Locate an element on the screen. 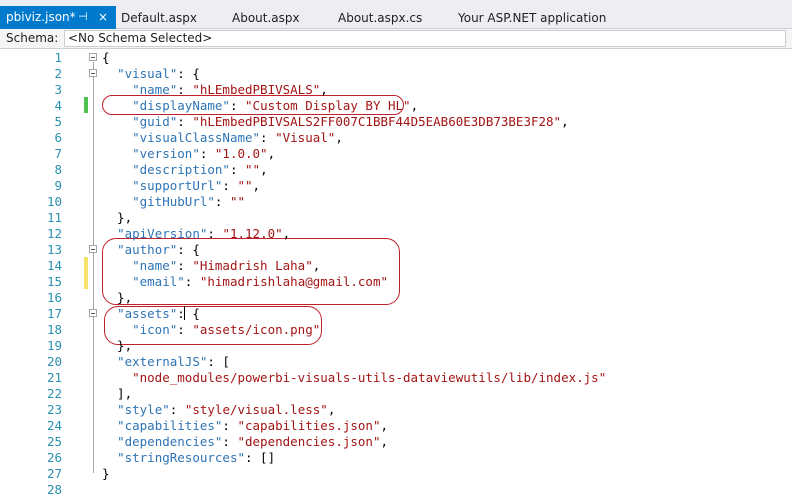  code-text: ], is located at coordinates (117, 394).